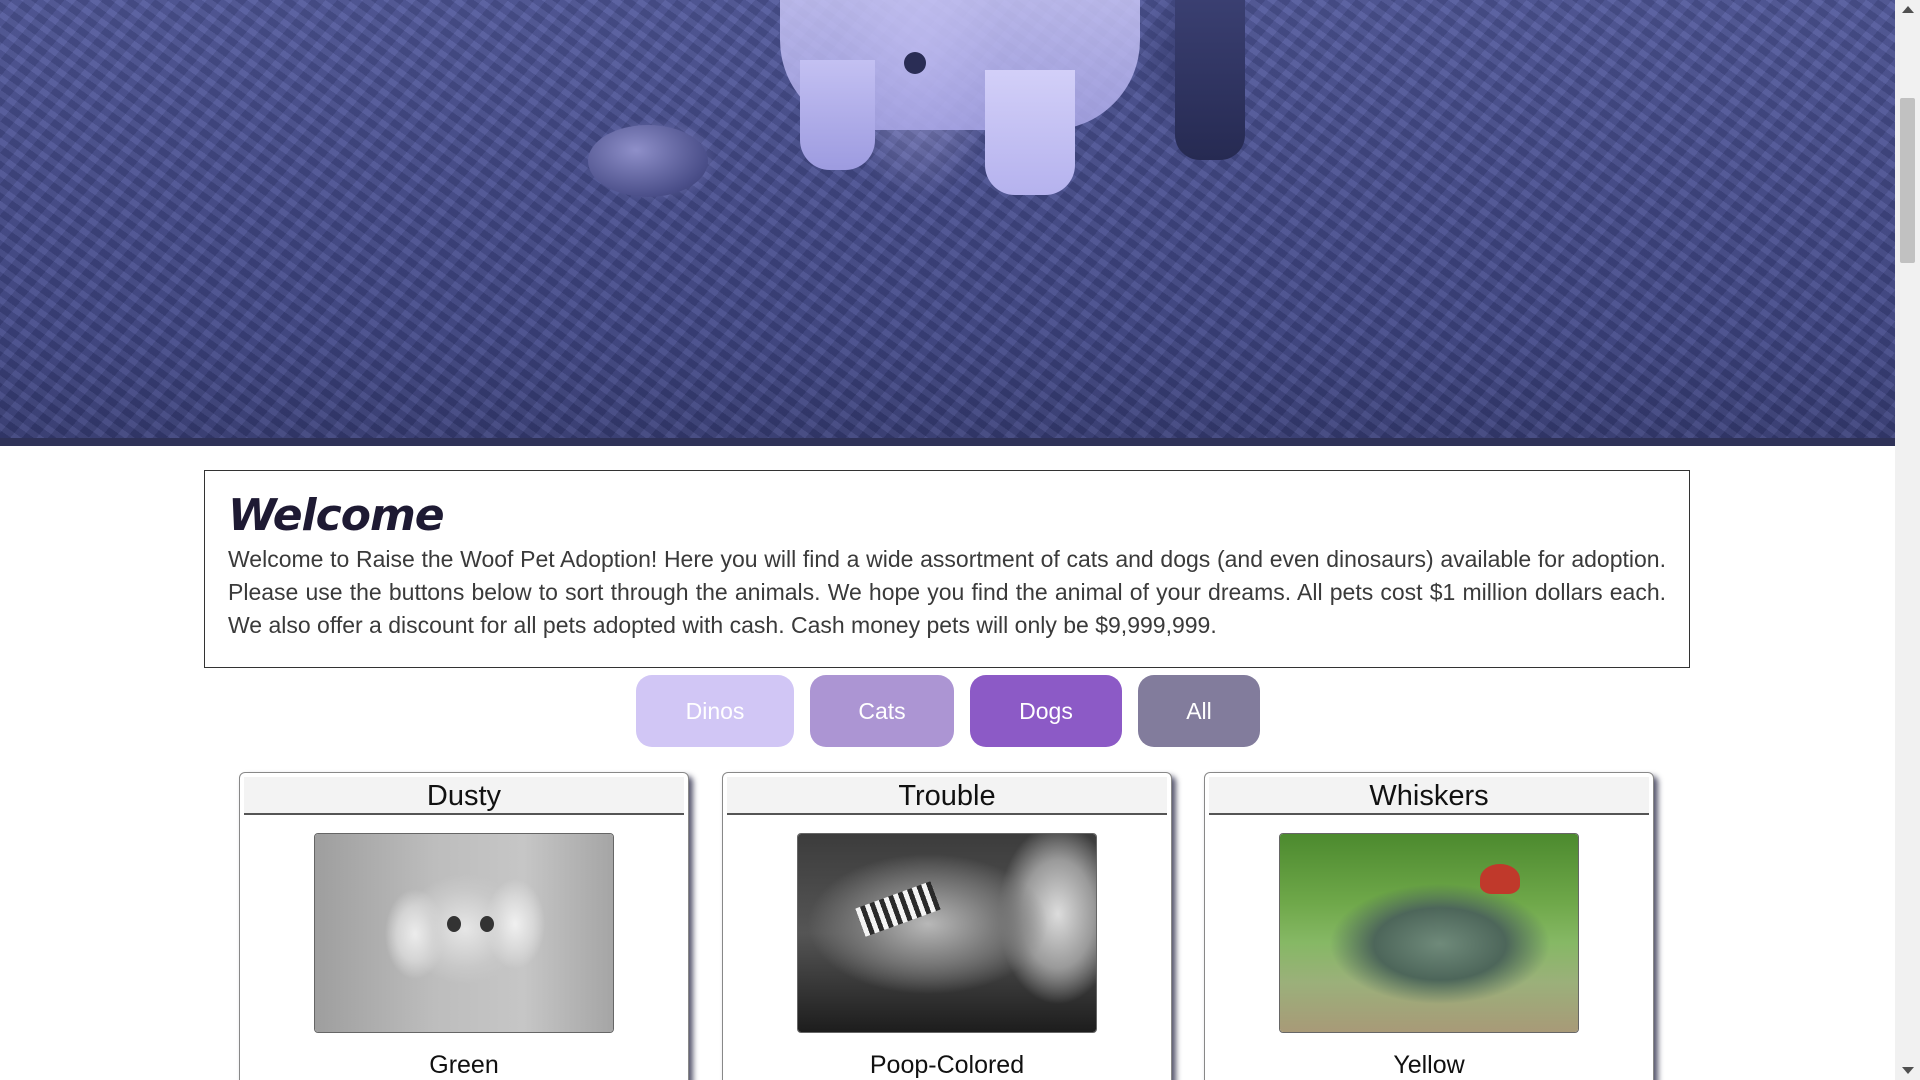  I want to click on scrollbar-thumb, so click(1907, 180).